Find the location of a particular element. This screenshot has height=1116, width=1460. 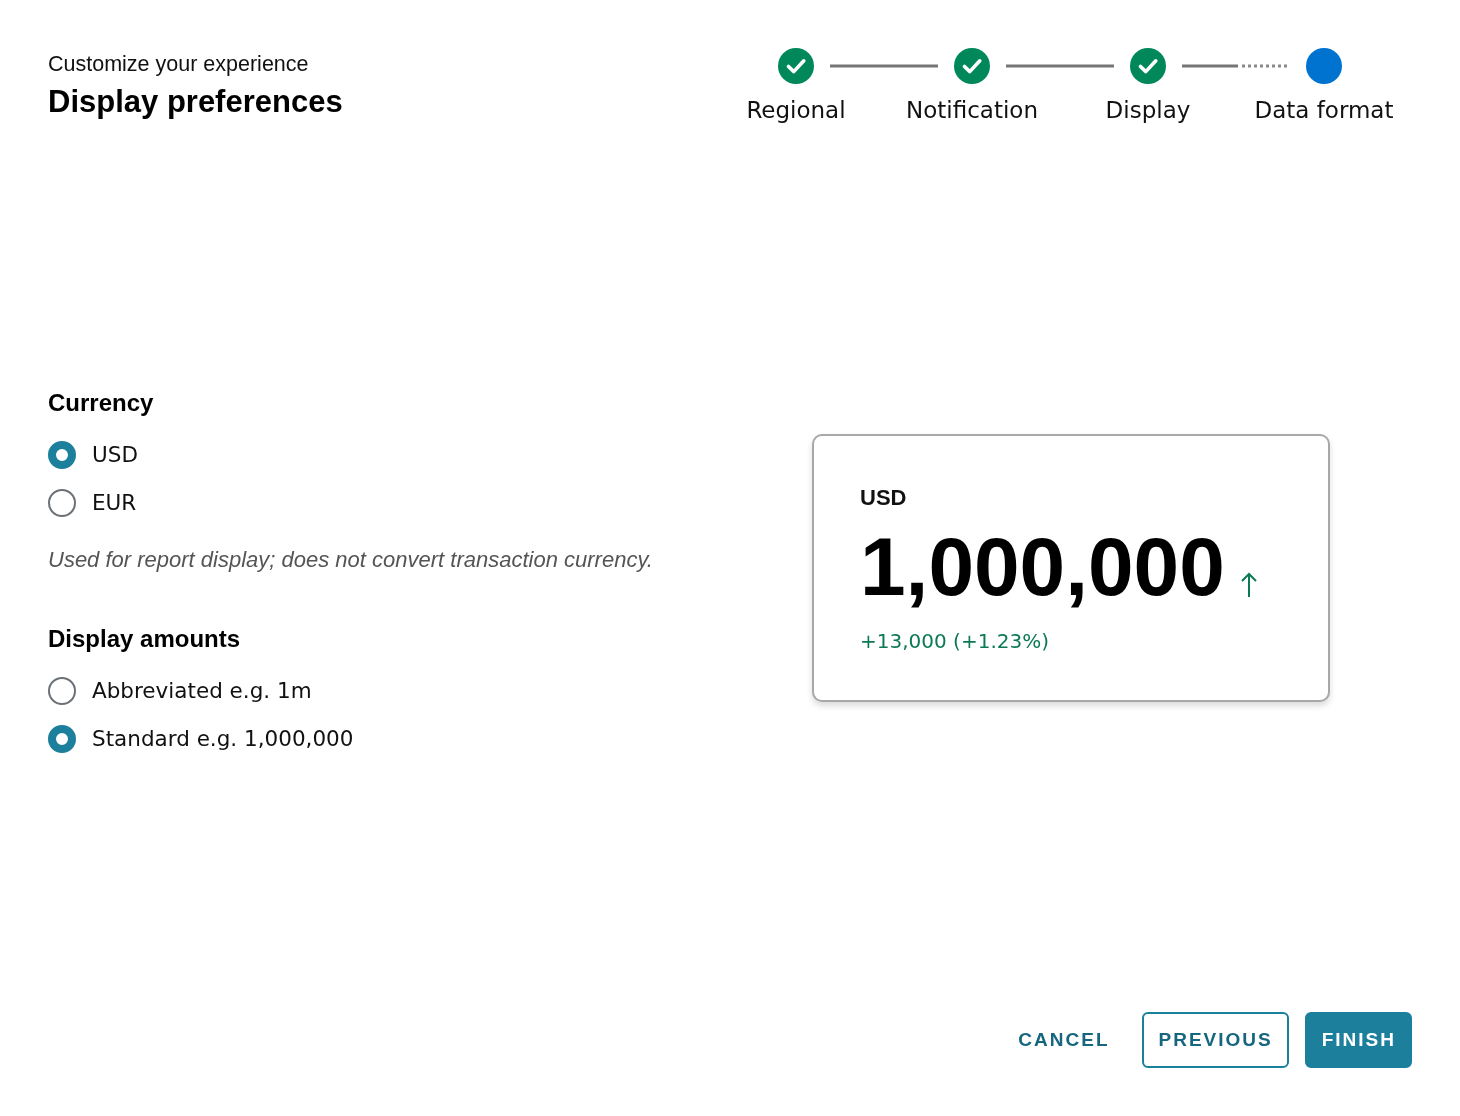

page-title: Display preferences is located at coordinates (195, 102).